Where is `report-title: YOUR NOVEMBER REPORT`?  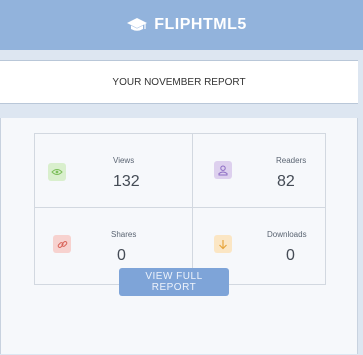 report-title: YOUR NOVEMBER REPORT is located at coordinates (179, 82).